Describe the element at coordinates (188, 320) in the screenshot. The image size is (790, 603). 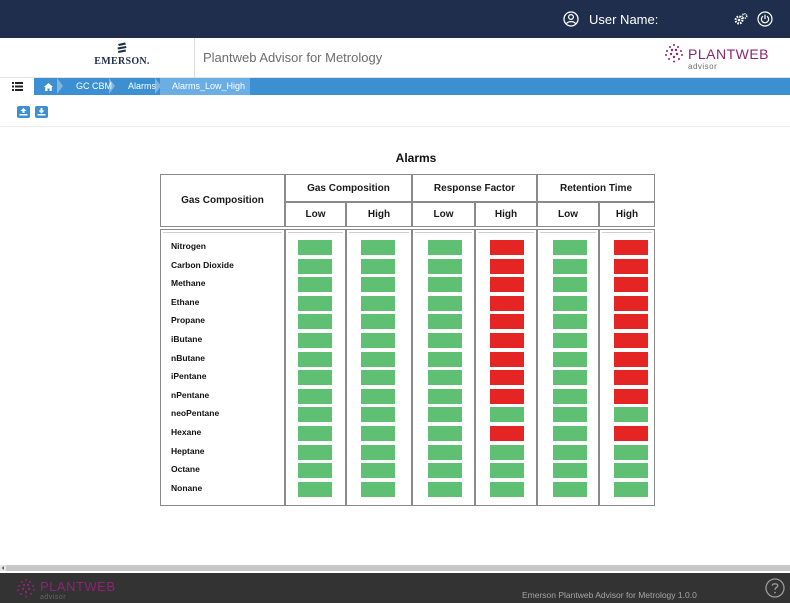
I see `gas-row-label: Propane` at that location.